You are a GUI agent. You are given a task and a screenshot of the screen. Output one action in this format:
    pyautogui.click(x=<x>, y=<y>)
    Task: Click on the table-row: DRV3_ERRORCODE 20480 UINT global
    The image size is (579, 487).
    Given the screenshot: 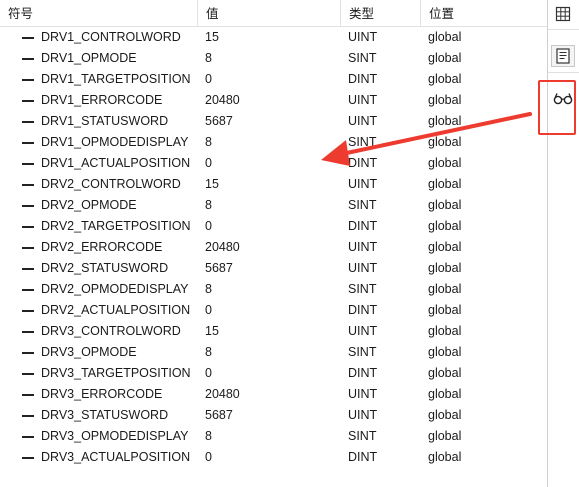 What is the action you would take?
    pyautogui.click(x=273, y=394)
    